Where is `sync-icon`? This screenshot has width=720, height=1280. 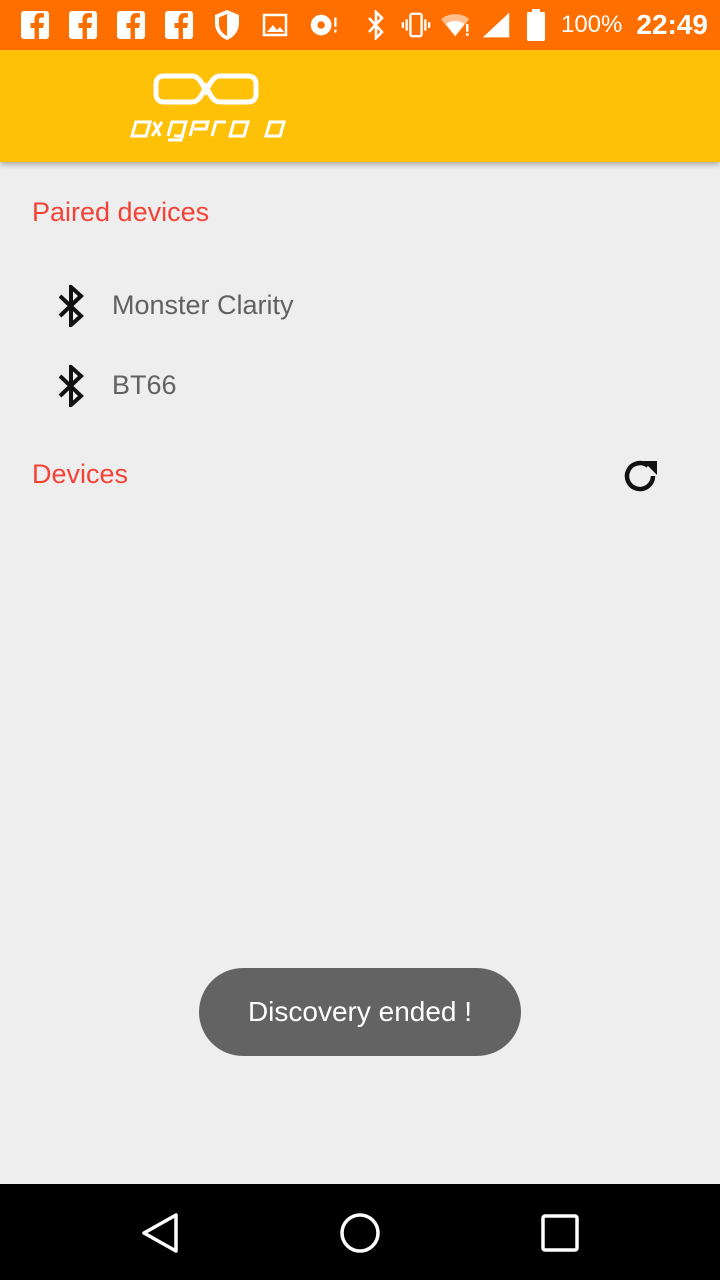 sync-icon is located at coordinates (323, 25).